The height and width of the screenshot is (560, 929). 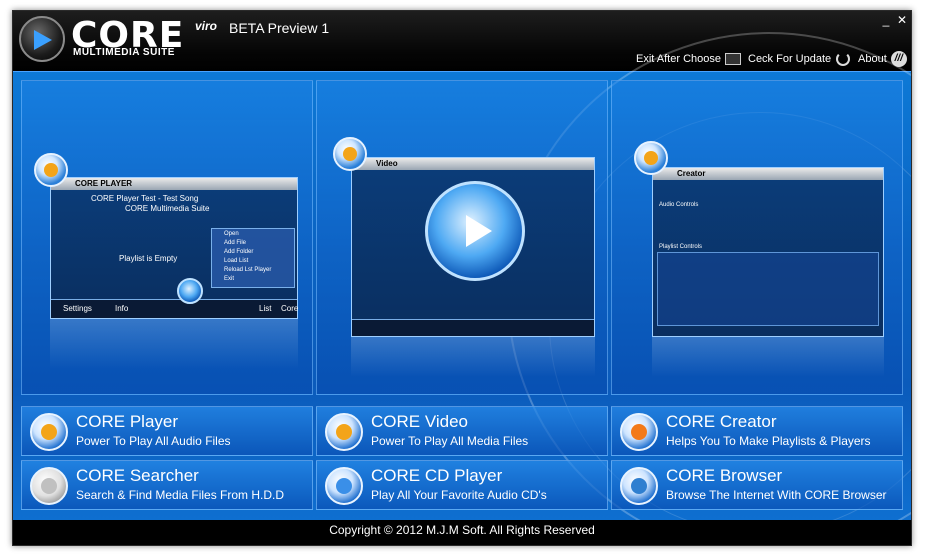 I want to click on player-mini-title: CORE PLAYER, so click(x=174, y=184).